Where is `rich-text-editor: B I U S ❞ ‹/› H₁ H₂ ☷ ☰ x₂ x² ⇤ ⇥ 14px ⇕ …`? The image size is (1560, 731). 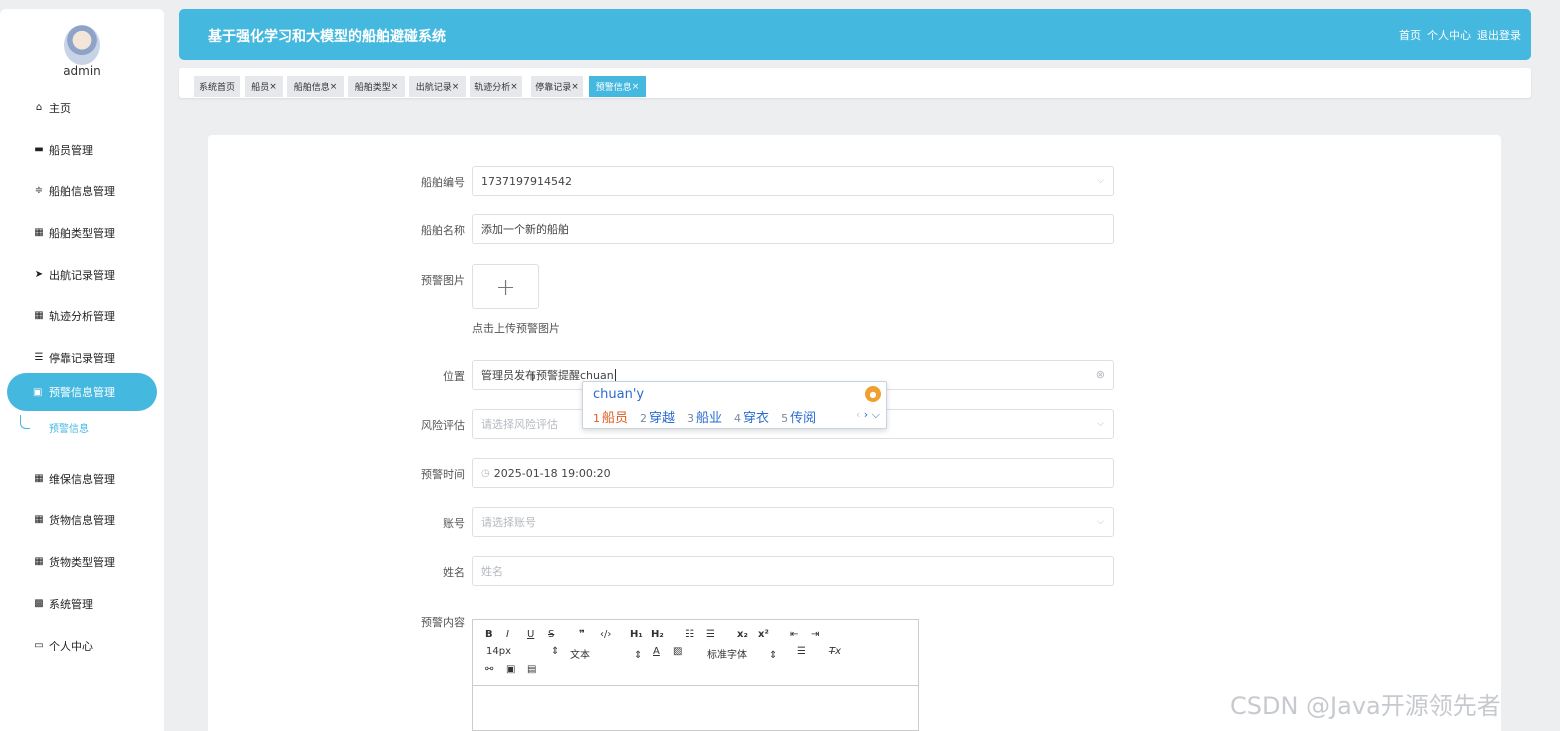 rich-text-editor: B I U S ❞ ‹/› H₁ H₂ ☷ ☰ x₂ x² ⇤ ⇥ 14px ⇕ … is located at coordinates (695, 675).